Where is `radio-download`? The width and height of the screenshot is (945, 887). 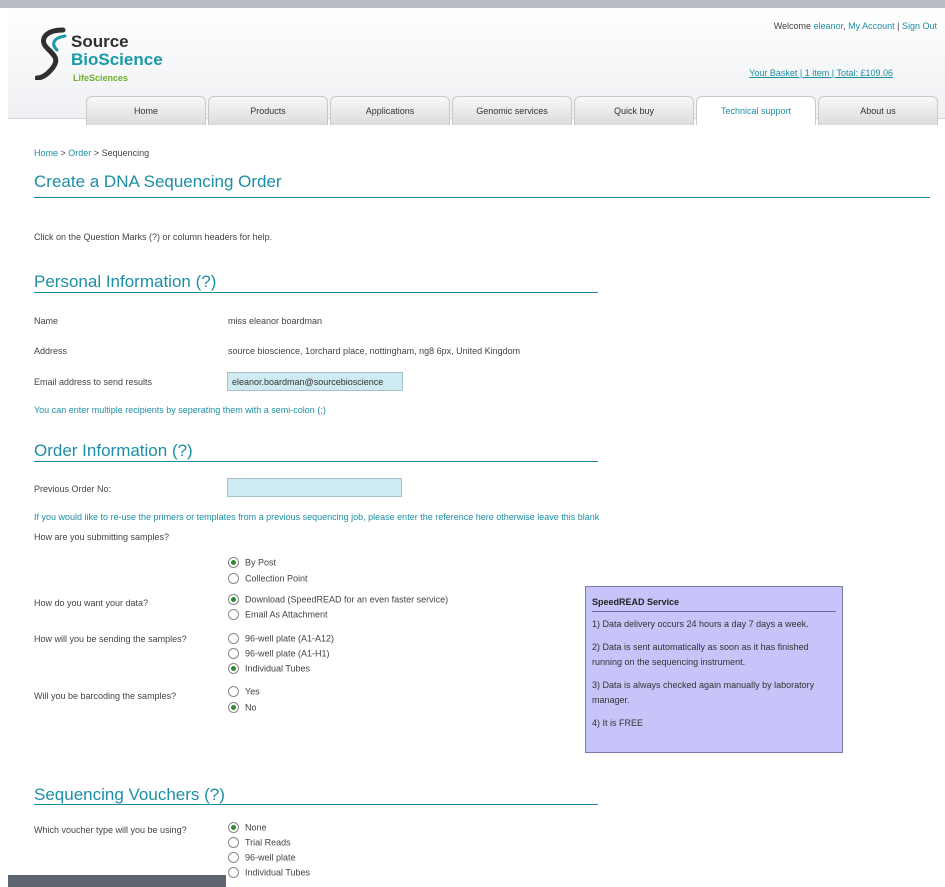
radio-download is located at coordinates (233, 600).